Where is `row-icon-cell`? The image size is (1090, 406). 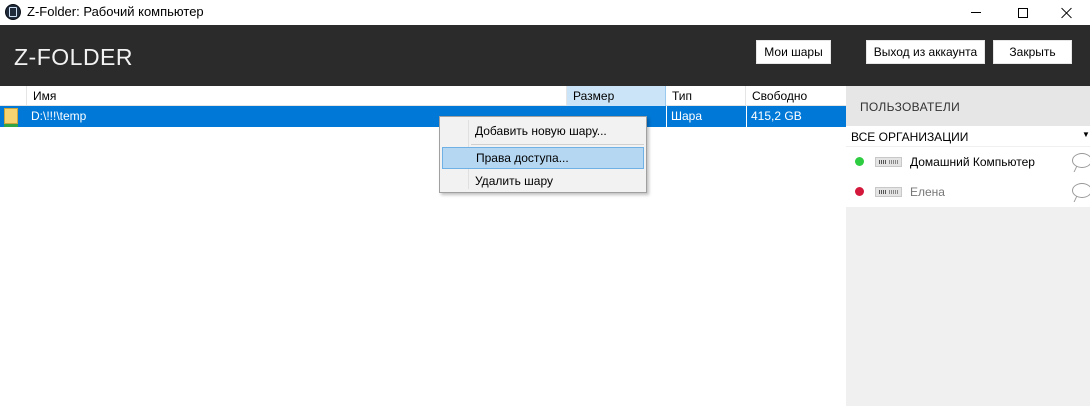
row-icon-cell is located at coordinates (13, 116).